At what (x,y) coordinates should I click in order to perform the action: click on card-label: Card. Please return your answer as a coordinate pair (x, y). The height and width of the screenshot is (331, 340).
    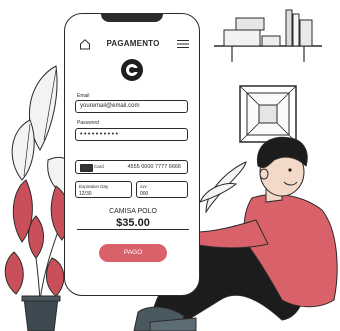
    Looking at the image, I should click on (99, 166).